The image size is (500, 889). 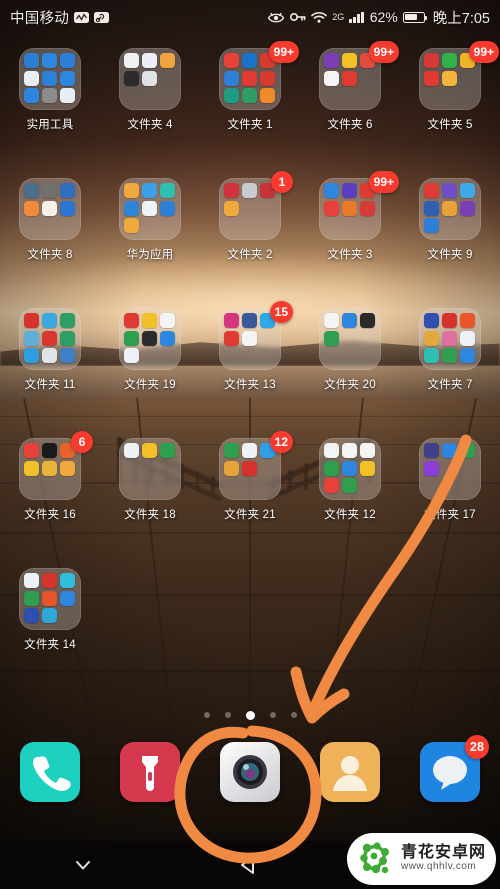 I want to click on dock-item-flashlight, so click(x=150, y=772).